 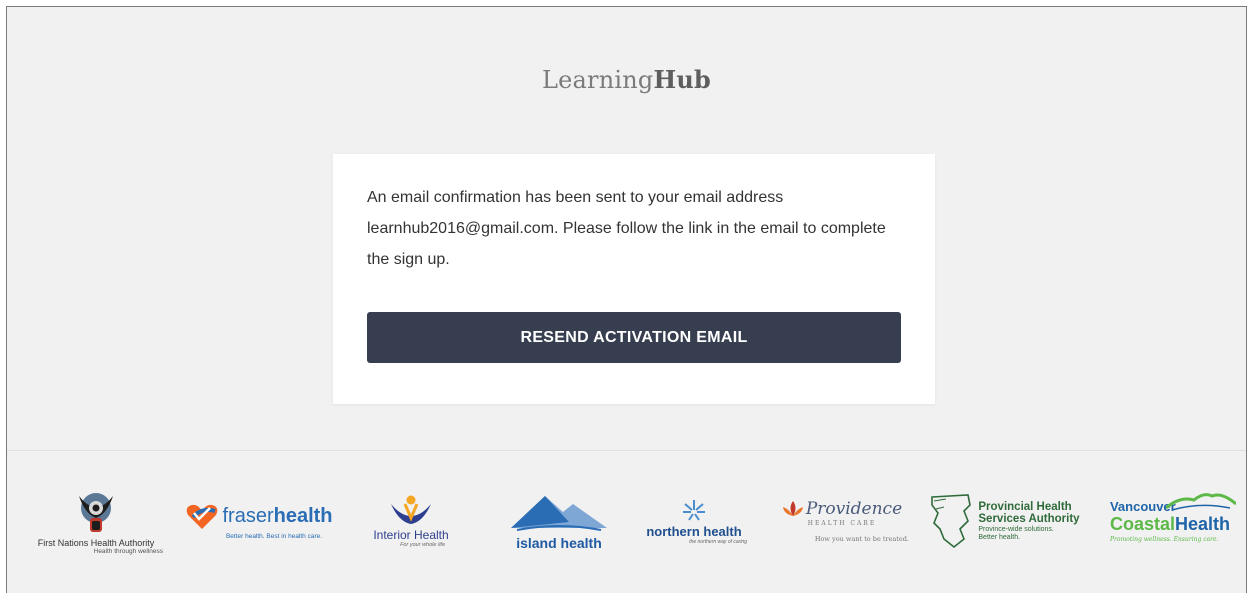 I want to click on vch-mountain-icon, so click(x=1200, y=501).